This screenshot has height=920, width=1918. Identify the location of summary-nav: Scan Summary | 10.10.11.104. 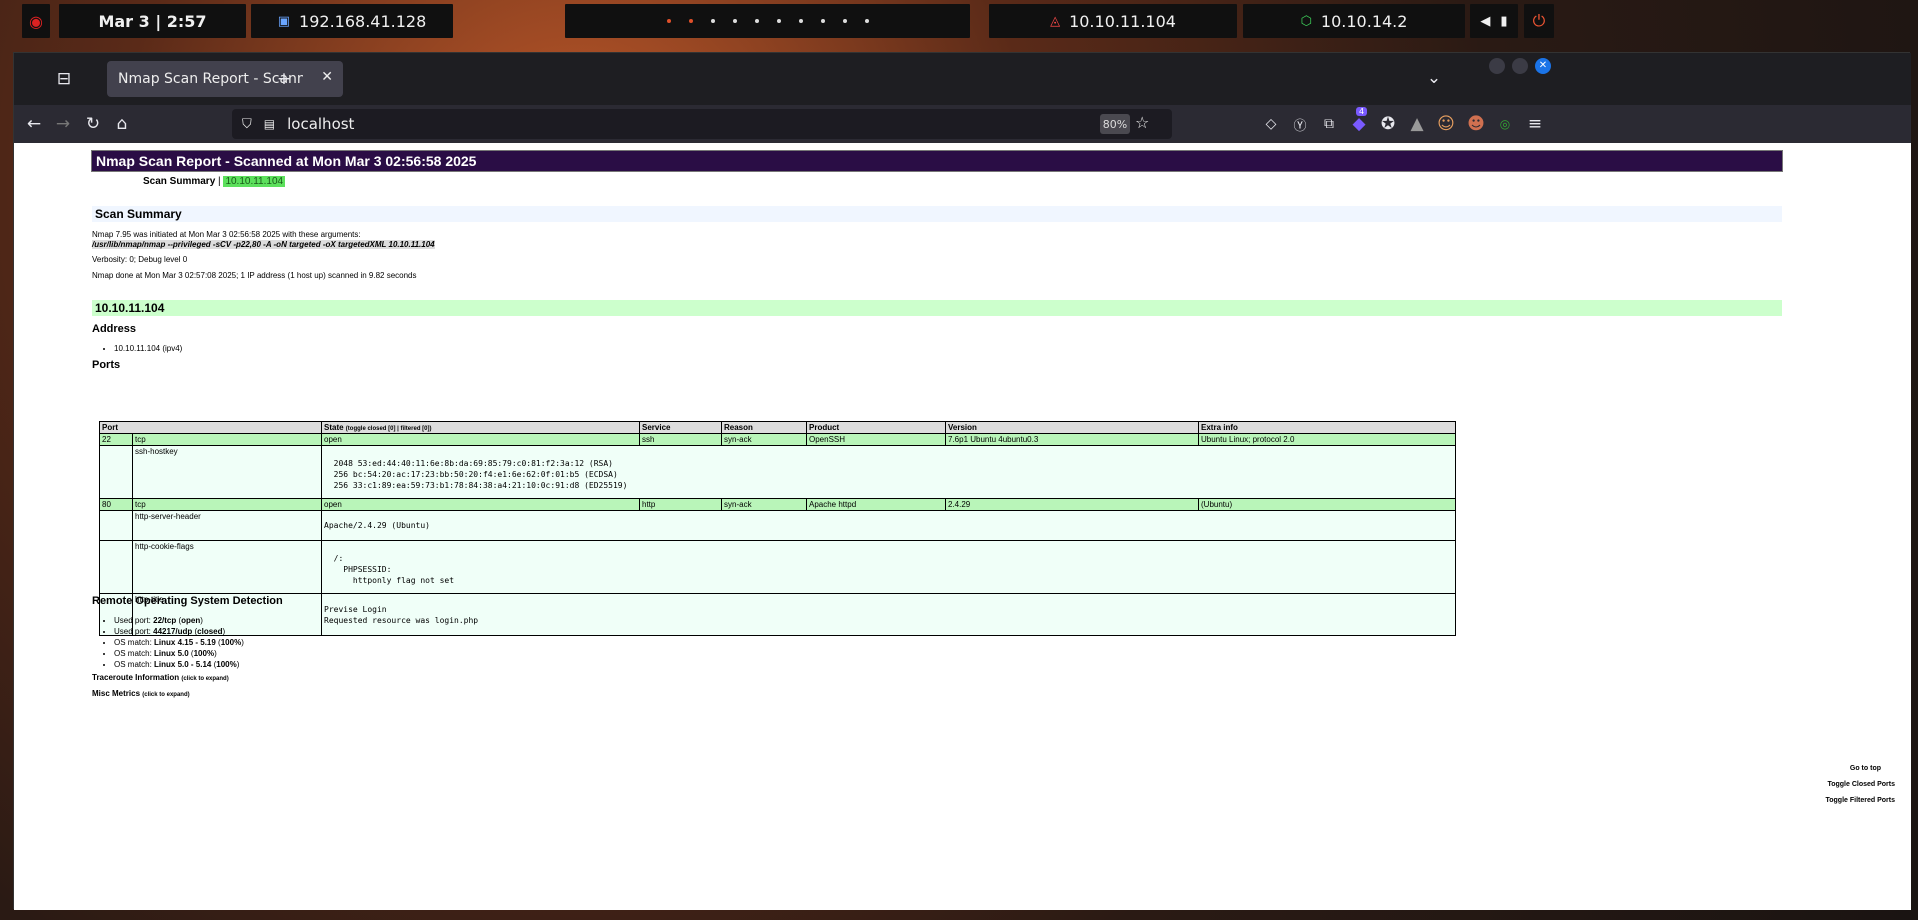
(214, 181).